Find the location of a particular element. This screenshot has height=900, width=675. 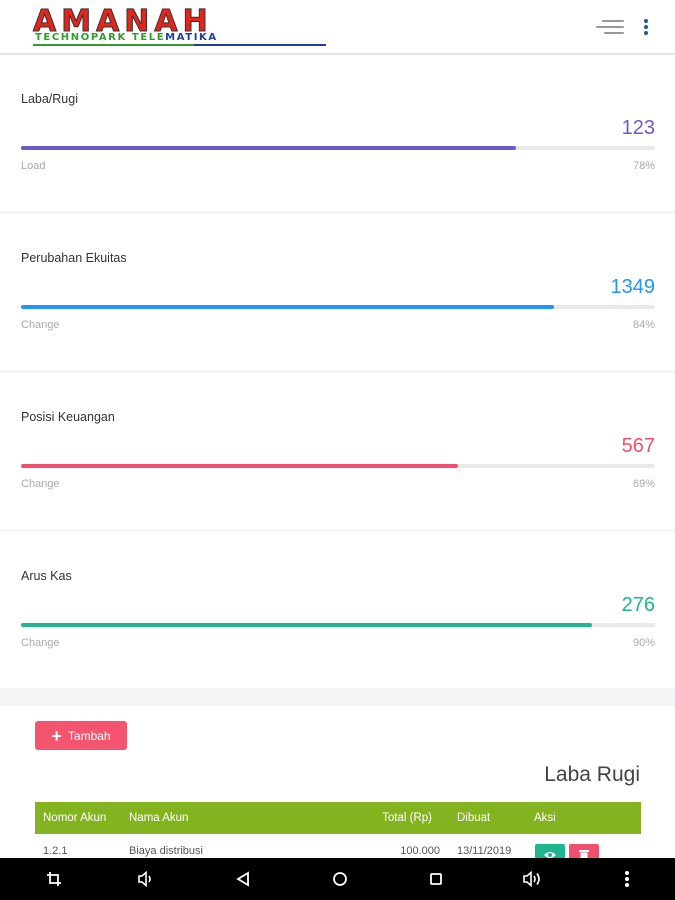

home-icon is located at coordinates (340, 879).